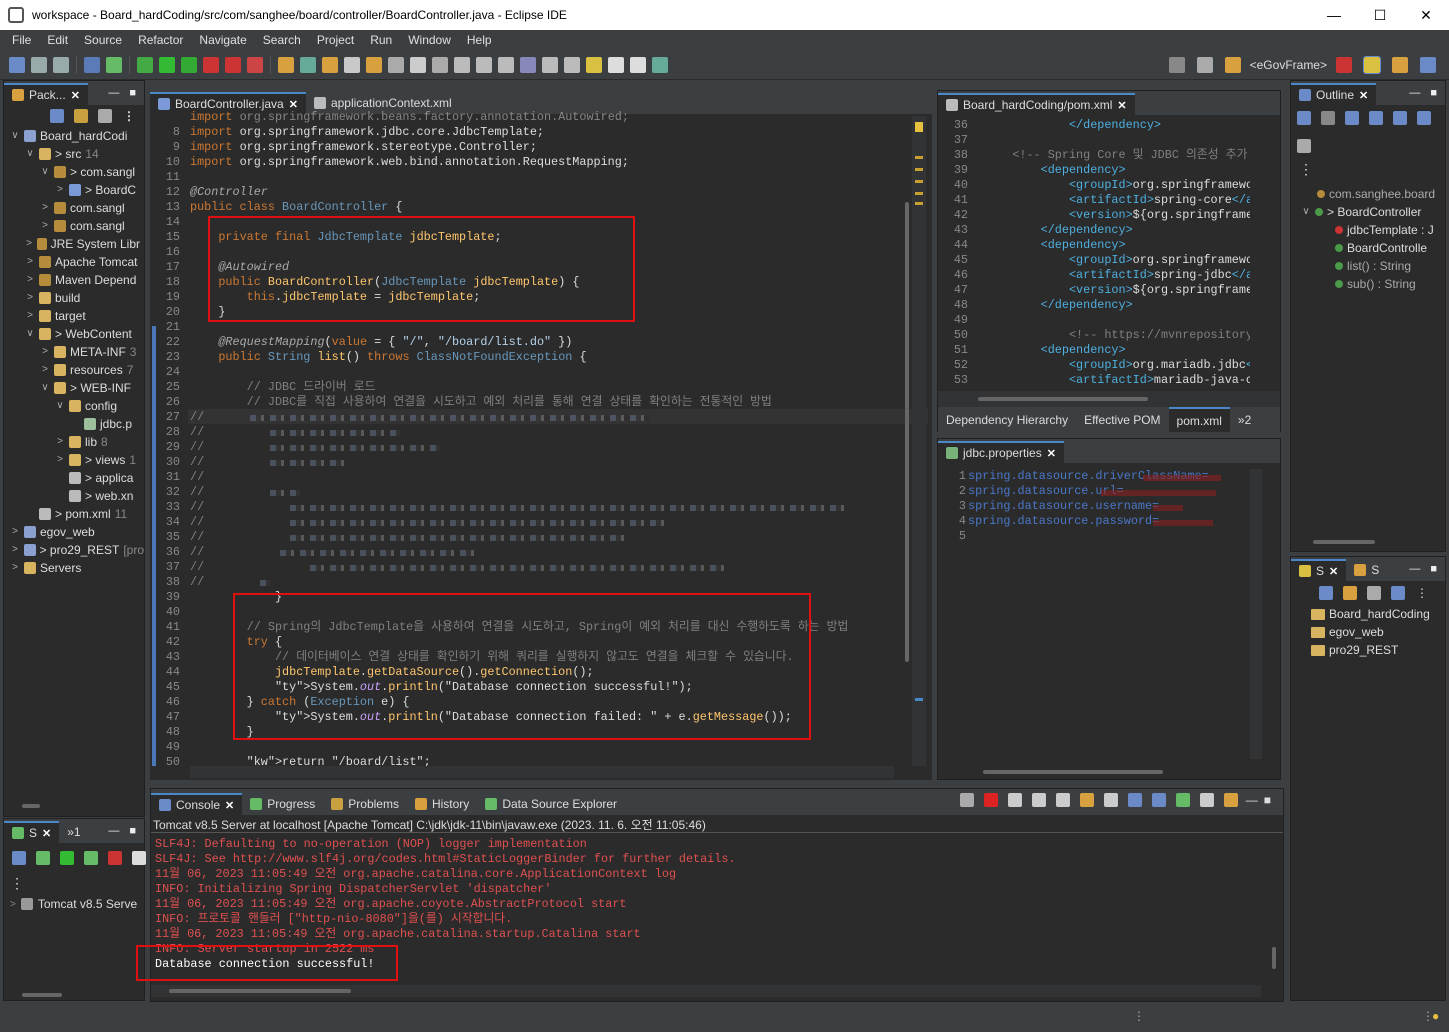  Describe the element at coordinates (429, 40) in the screenshot. I see `menu-window: Window` at that location.